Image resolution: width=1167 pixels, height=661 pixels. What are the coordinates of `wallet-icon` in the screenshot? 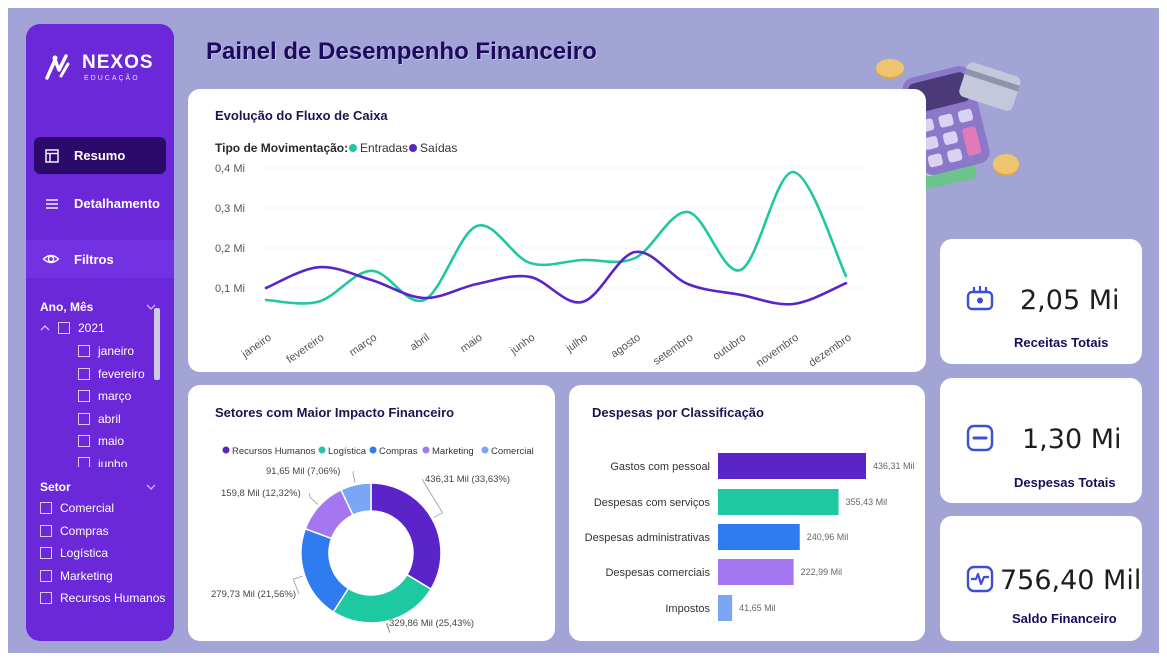 It's located at (980, 298).